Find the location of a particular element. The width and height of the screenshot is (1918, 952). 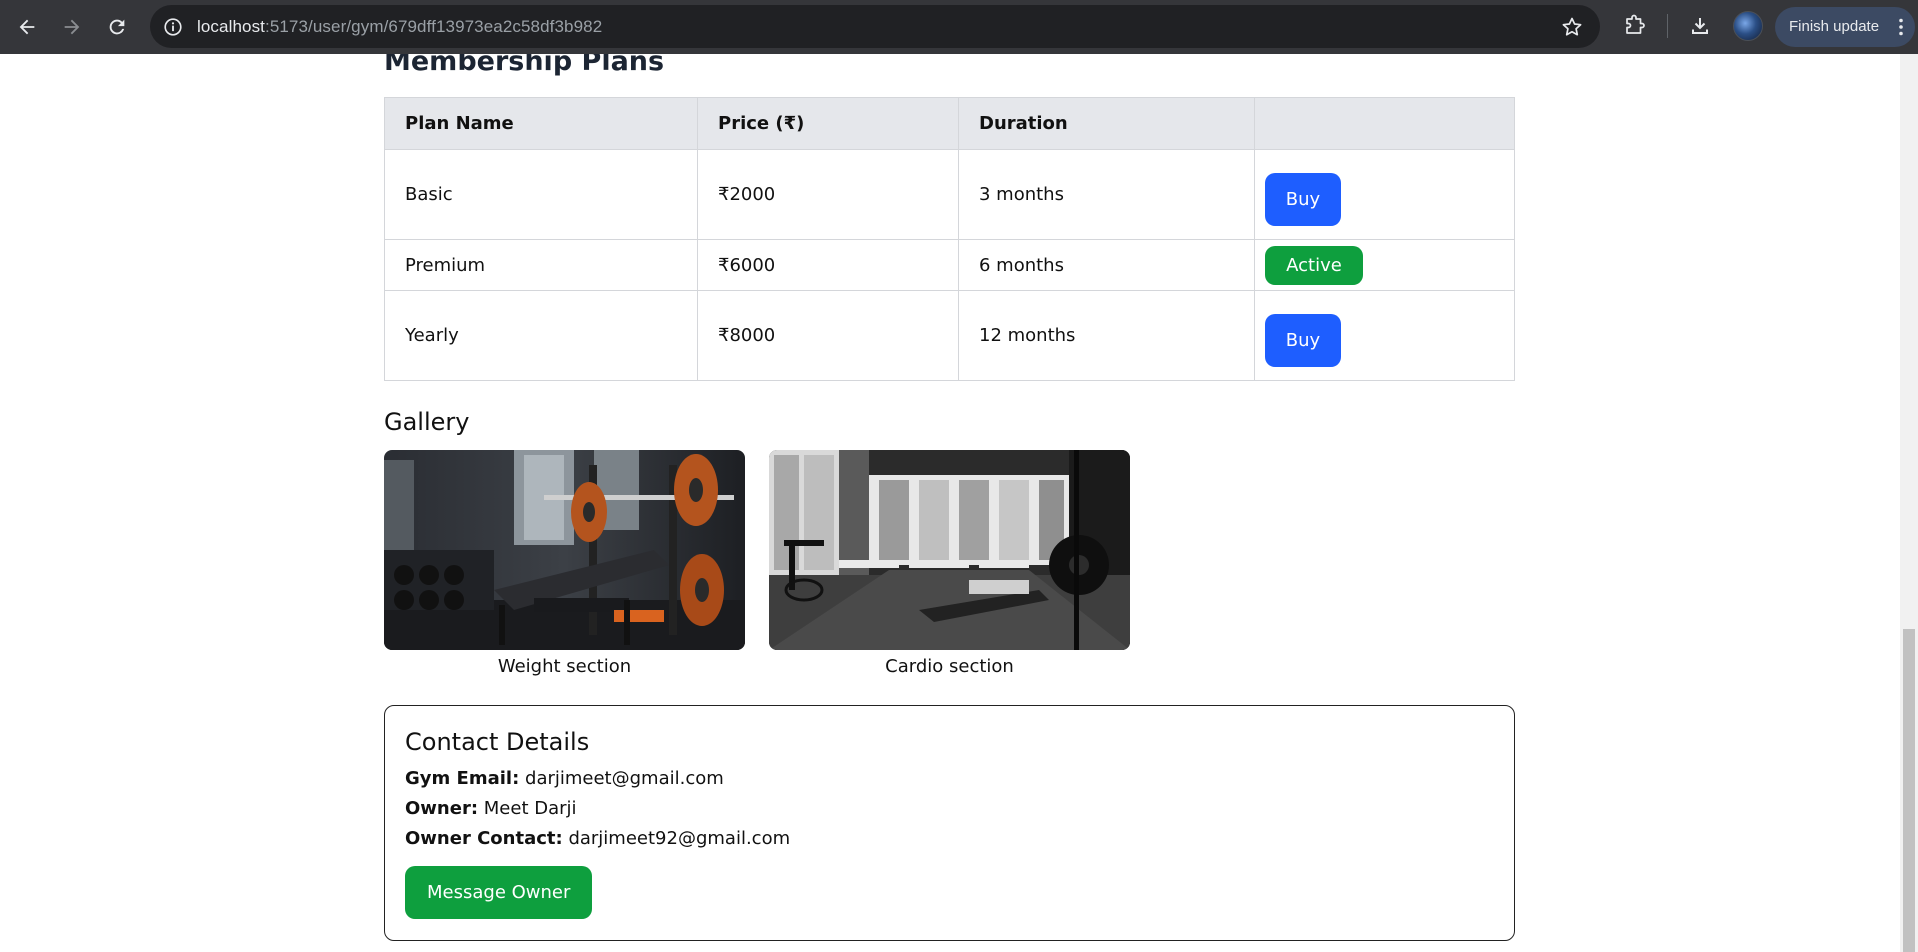

buy-yearly-button: Buy is located at coordinates (1303, 340).